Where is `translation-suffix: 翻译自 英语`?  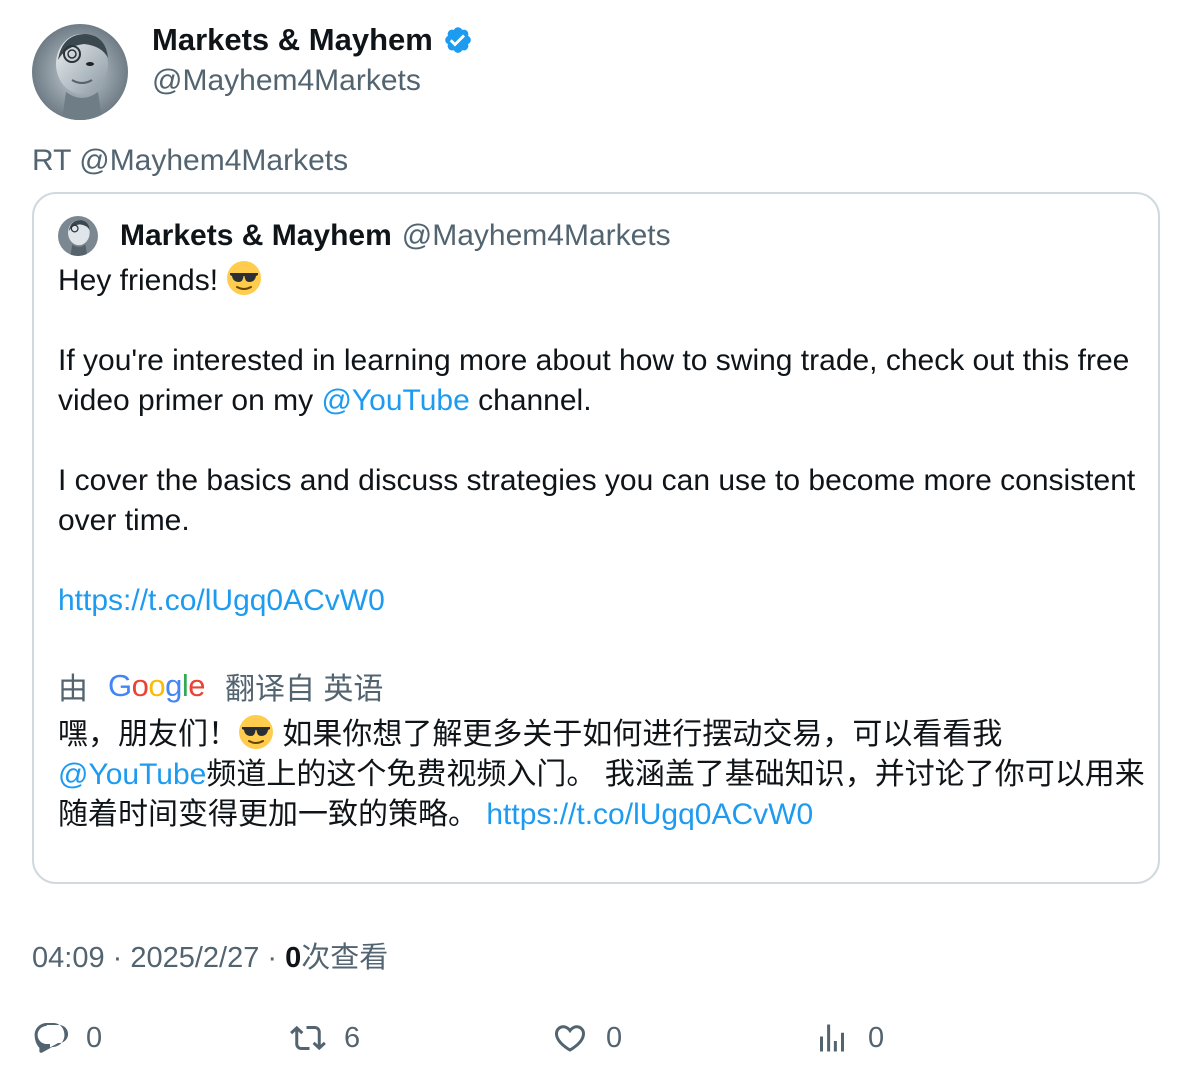
translation-suffix: 翻译自 英语 is located at coordinates (304, 689).